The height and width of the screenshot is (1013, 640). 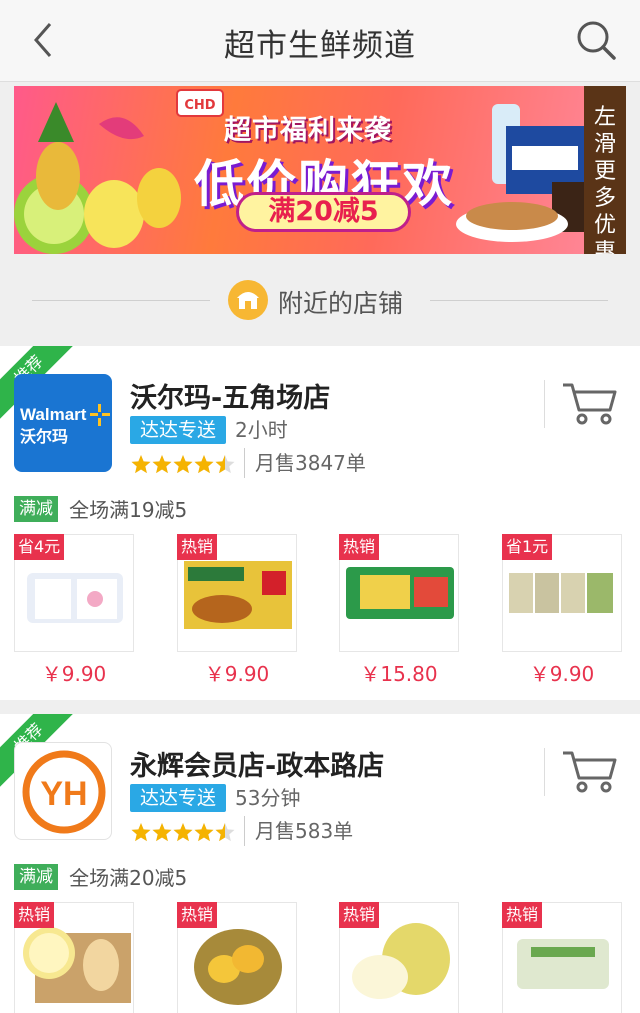 I want to click on discount-row: 满减 全场满19减5, so click(x=100, y=508).